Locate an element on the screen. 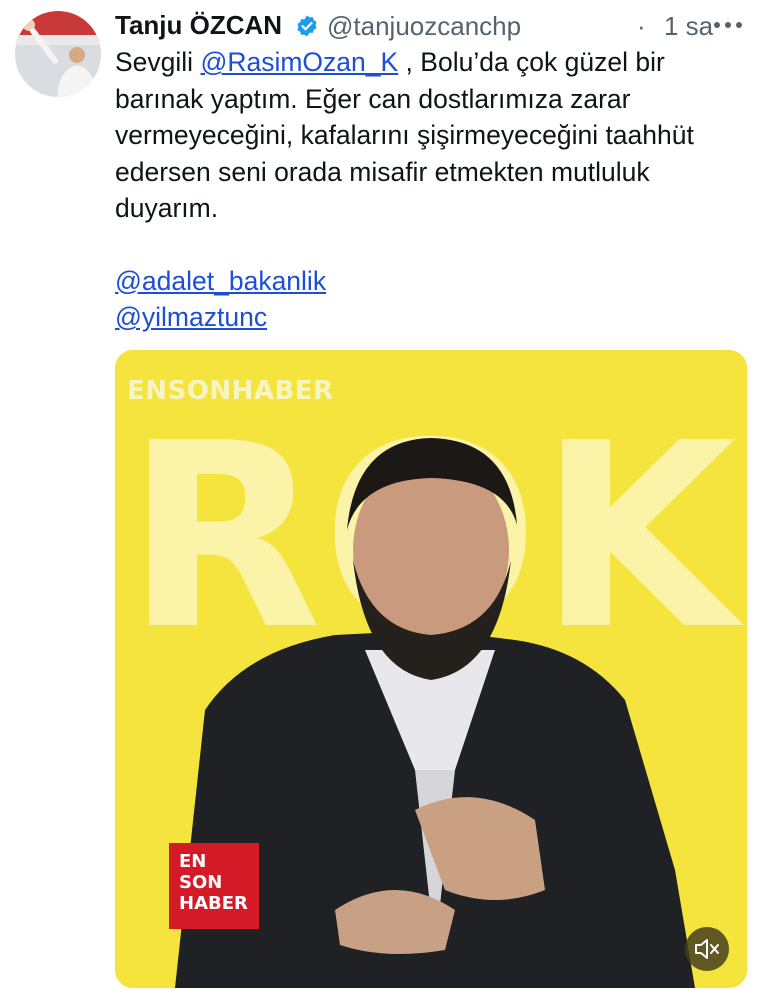 The width and height of the screenshot is (763, 1000). mute-button is located at coordinates (707, 949).